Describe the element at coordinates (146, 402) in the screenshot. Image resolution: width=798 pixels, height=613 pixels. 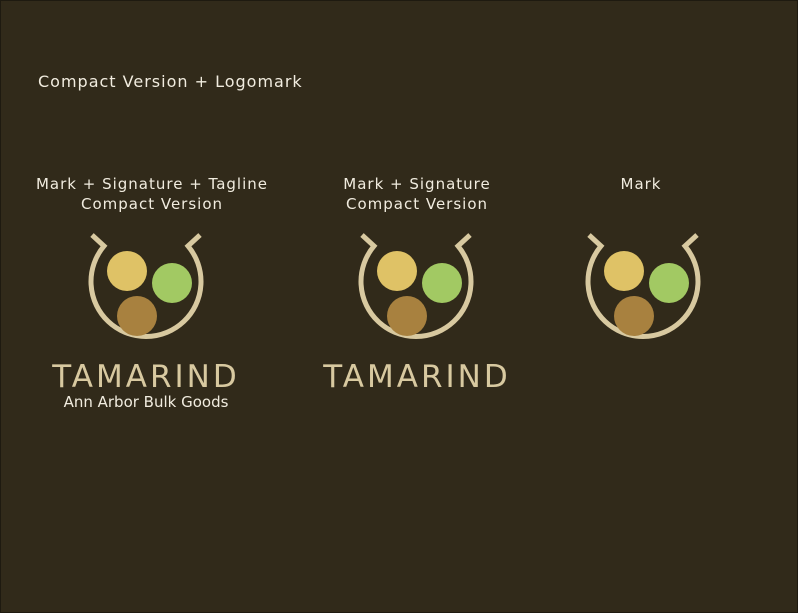
I see `tagline: Ann Arbor Bulk Goods` at that location.